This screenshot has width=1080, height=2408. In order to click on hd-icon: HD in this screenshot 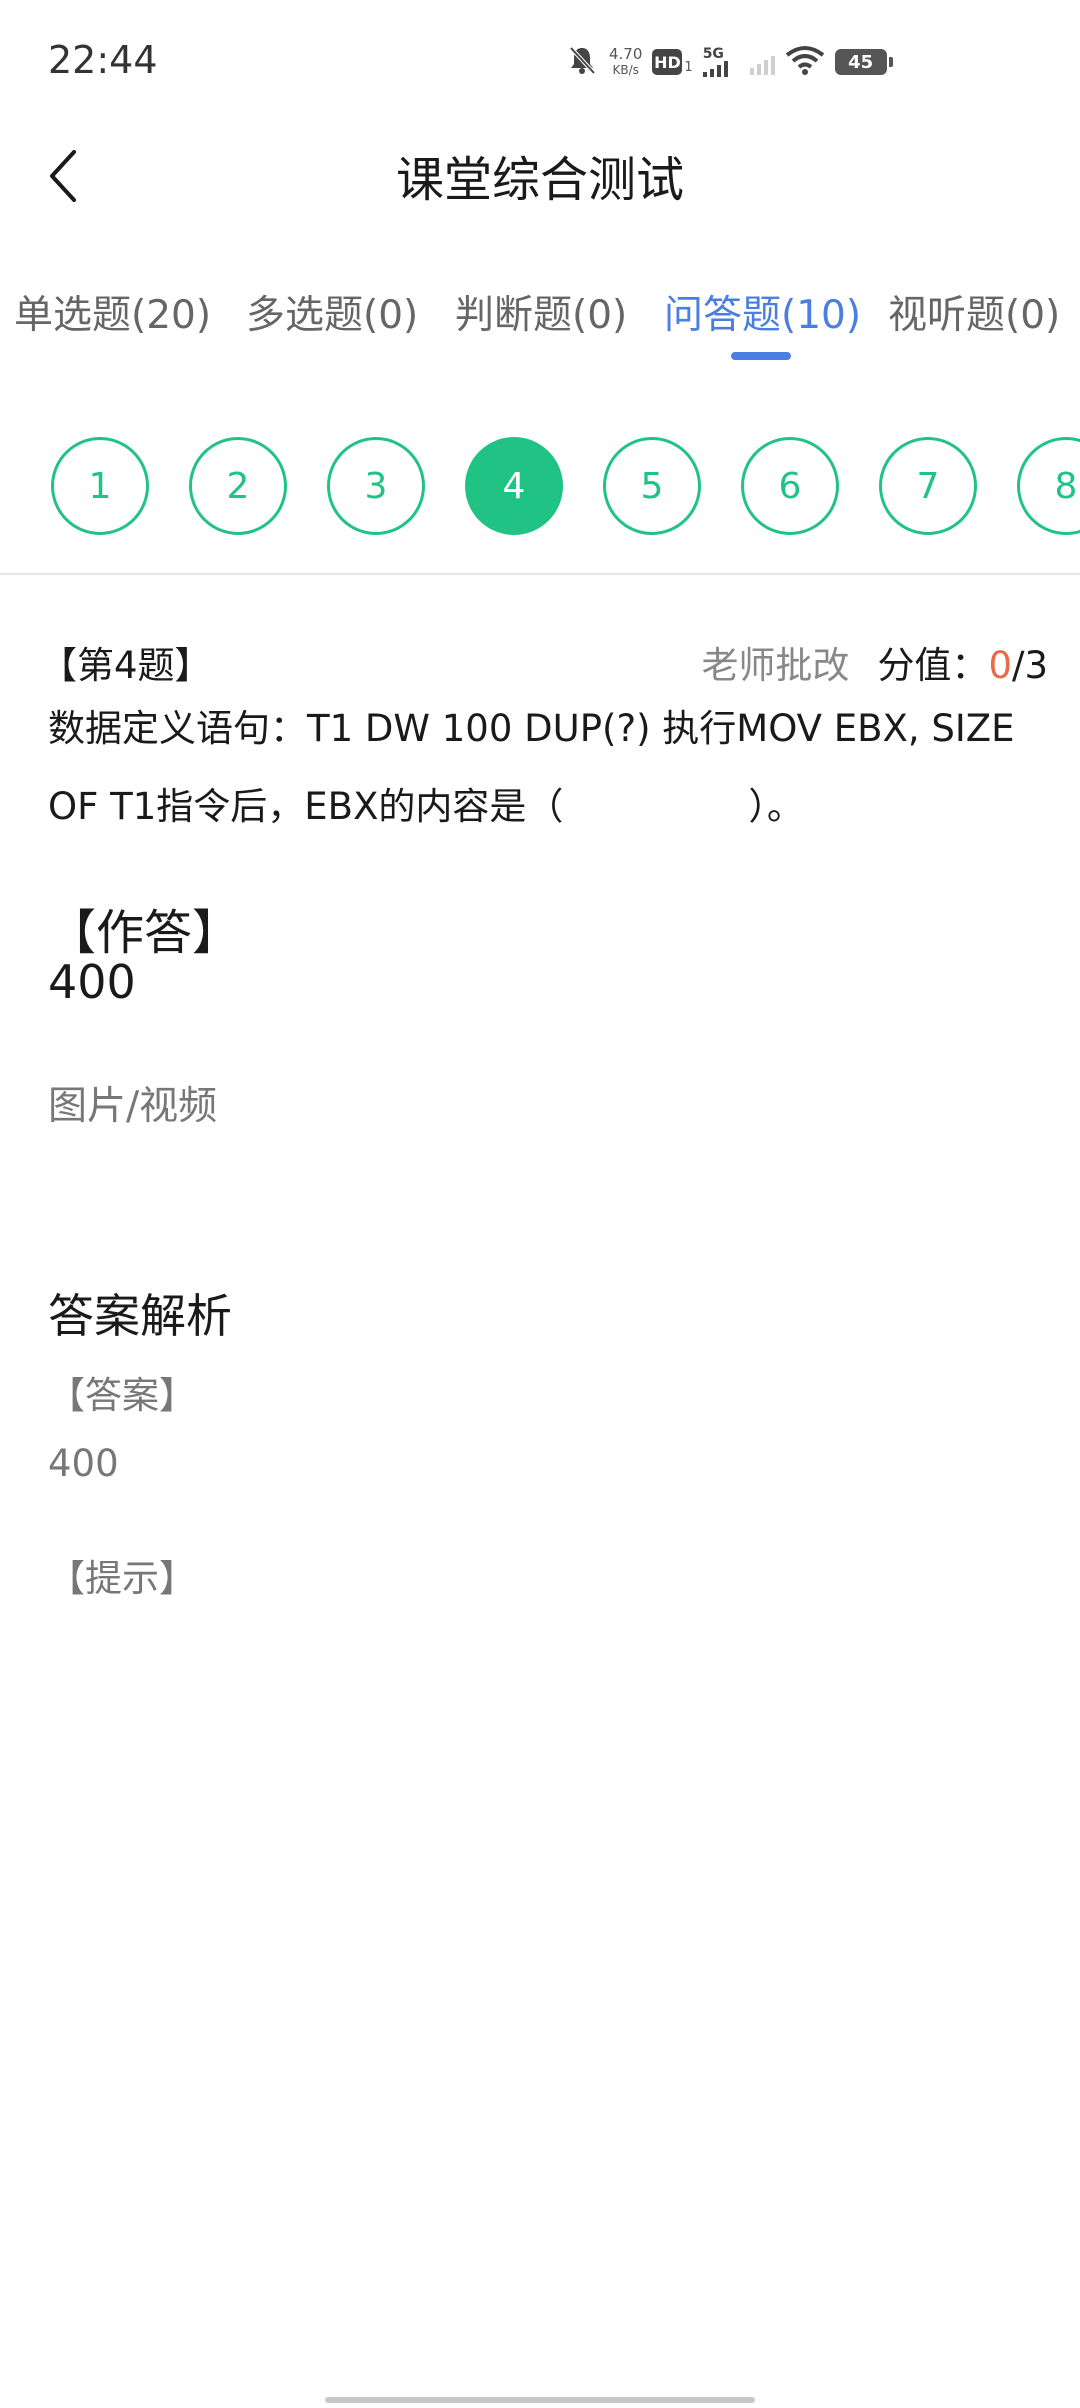, I will do `click(667, 62)`.